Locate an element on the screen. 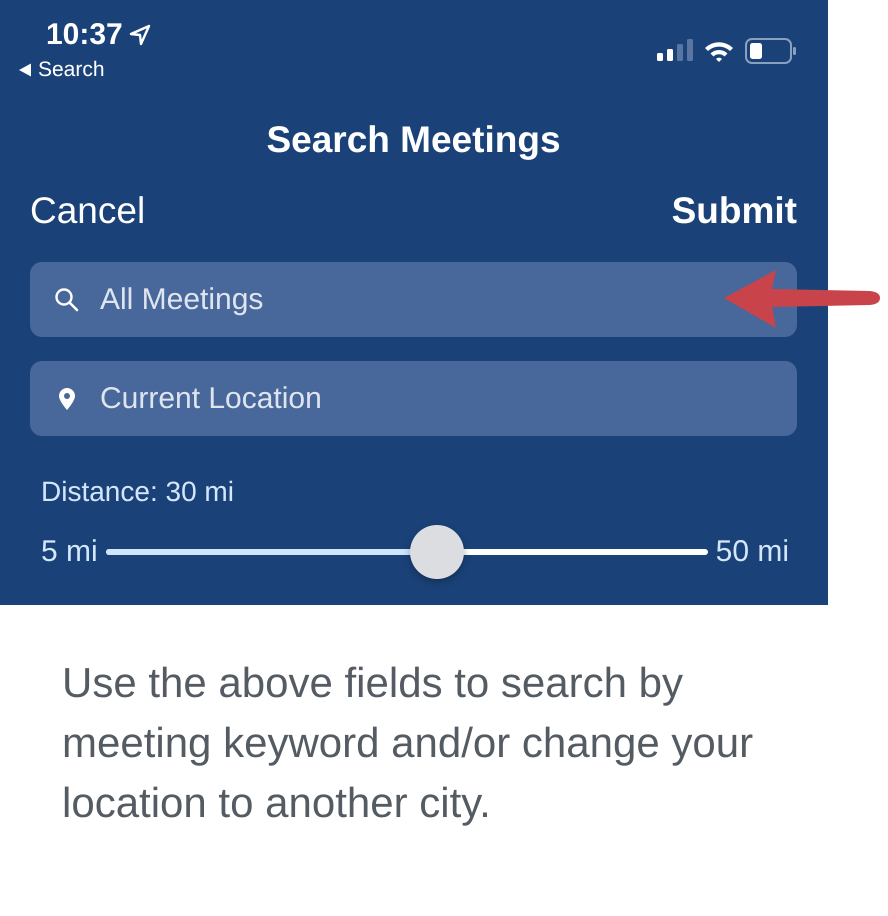 Image resolution: width=888 pixels, height=916 pixels. cancel-button: Cancel is located at coordinates (88, 211).